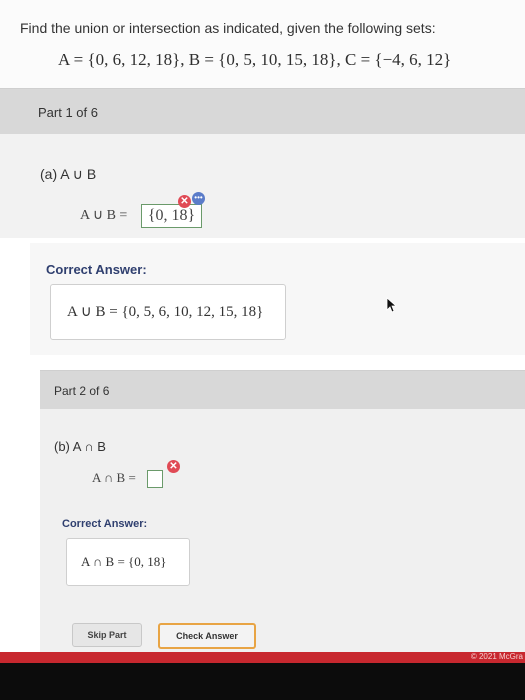  What do you see at coordinates (107, 635) in the screenshot?
I see `skip-part-button: Skip Part` at bounding box center [107, 635].